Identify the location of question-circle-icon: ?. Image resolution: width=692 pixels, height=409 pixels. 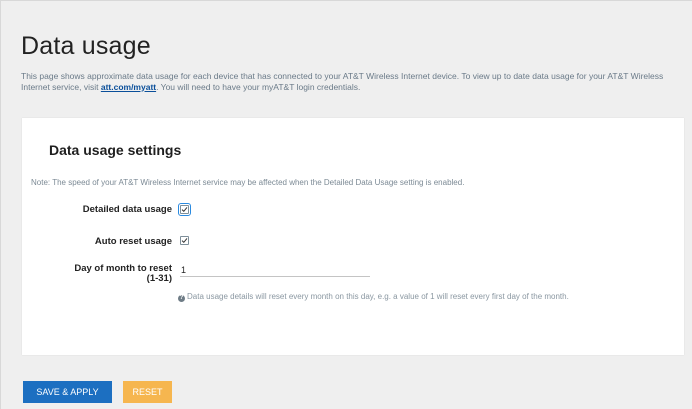
(181, 298).